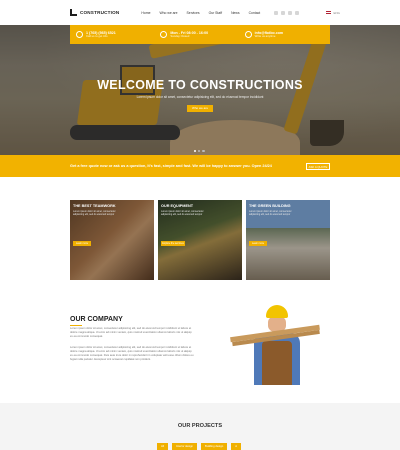 This screenshot has width=400, height=450. What do you see at coordinates (145, 13) in the screenshot?
I see `nav-item-home: Home` at bounding box center [145, 13].